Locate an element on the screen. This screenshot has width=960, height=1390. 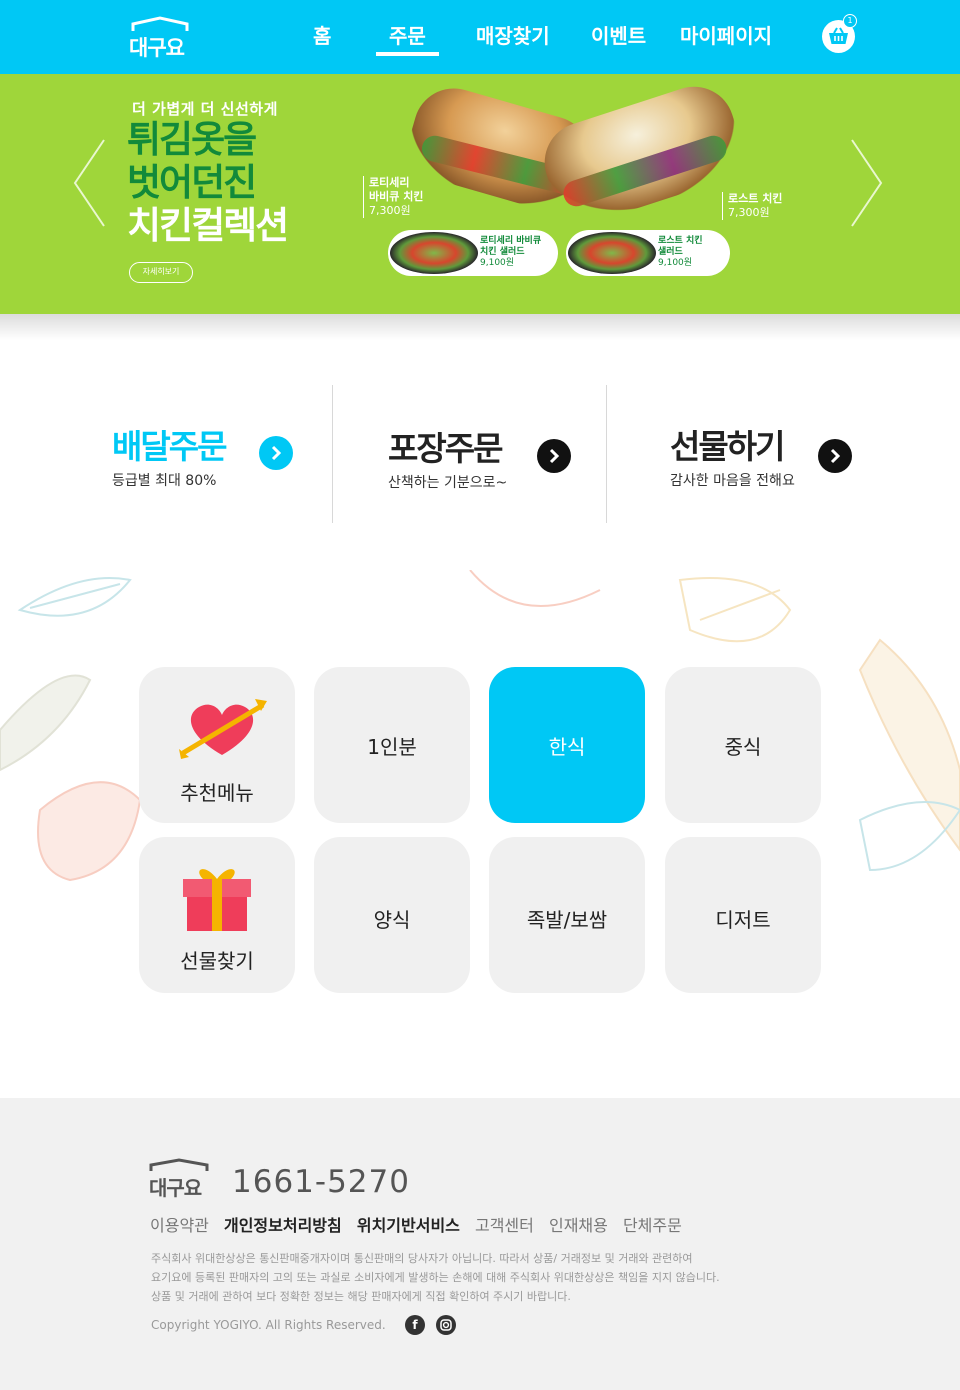
delivery-order-button is located at coordinates (276, 453).